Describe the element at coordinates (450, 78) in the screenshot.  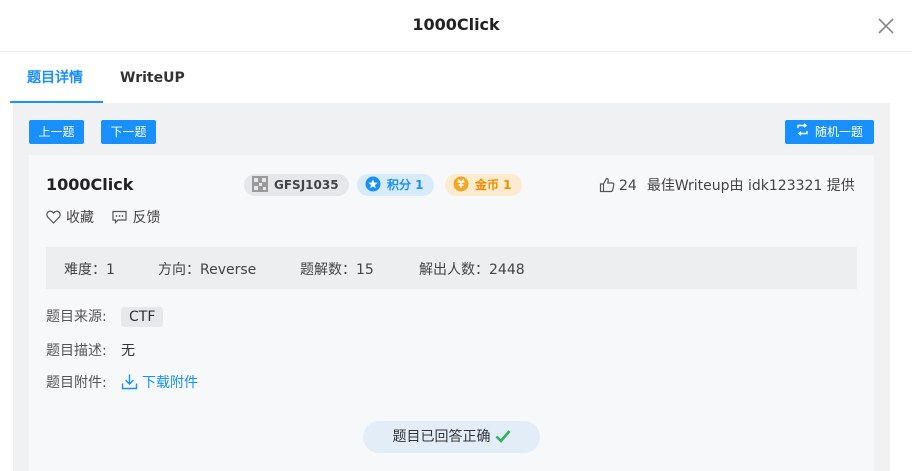
I see `tab-bar: 题目详情 WriteUP` at that location.